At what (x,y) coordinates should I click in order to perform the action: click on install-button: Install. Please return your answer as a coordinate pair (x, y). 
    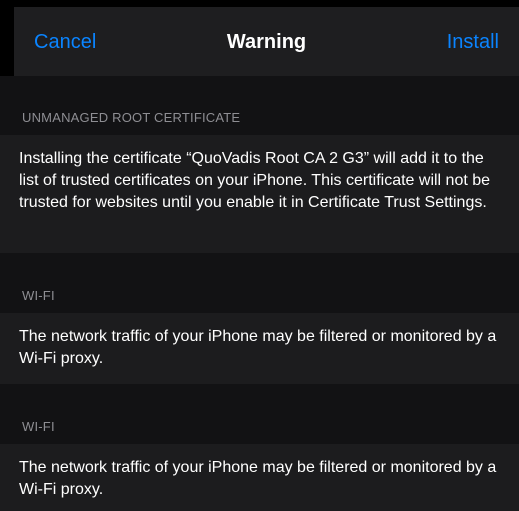
    Looking at the image, I should click on (473, 42).